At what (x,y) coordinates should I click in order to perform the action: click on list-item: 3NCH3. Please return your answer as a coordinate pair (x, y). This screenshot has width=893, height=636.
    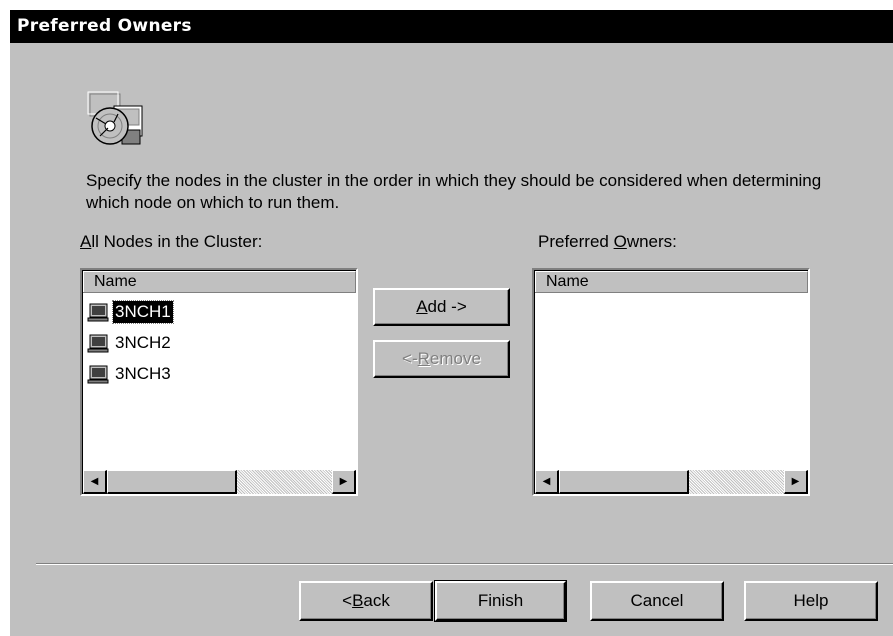
    Looking at the image, I should click on (221, 373).